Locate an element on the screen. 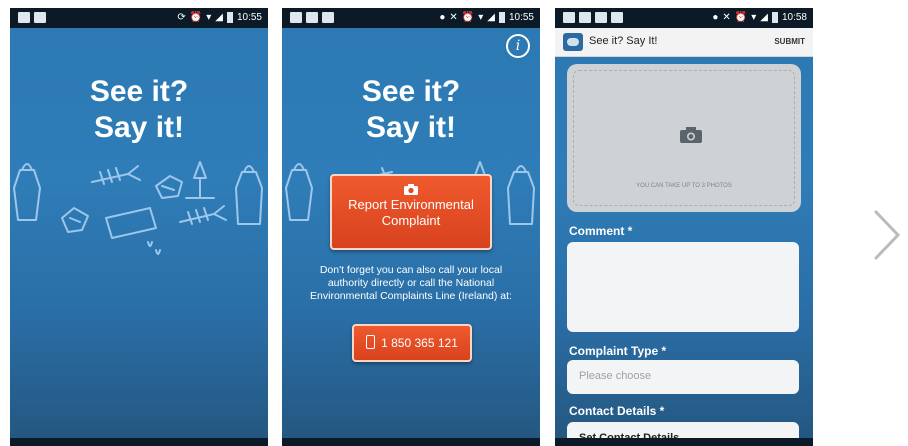  complaint-type-placeholder: Please choose is located at coordinates (615, 376).